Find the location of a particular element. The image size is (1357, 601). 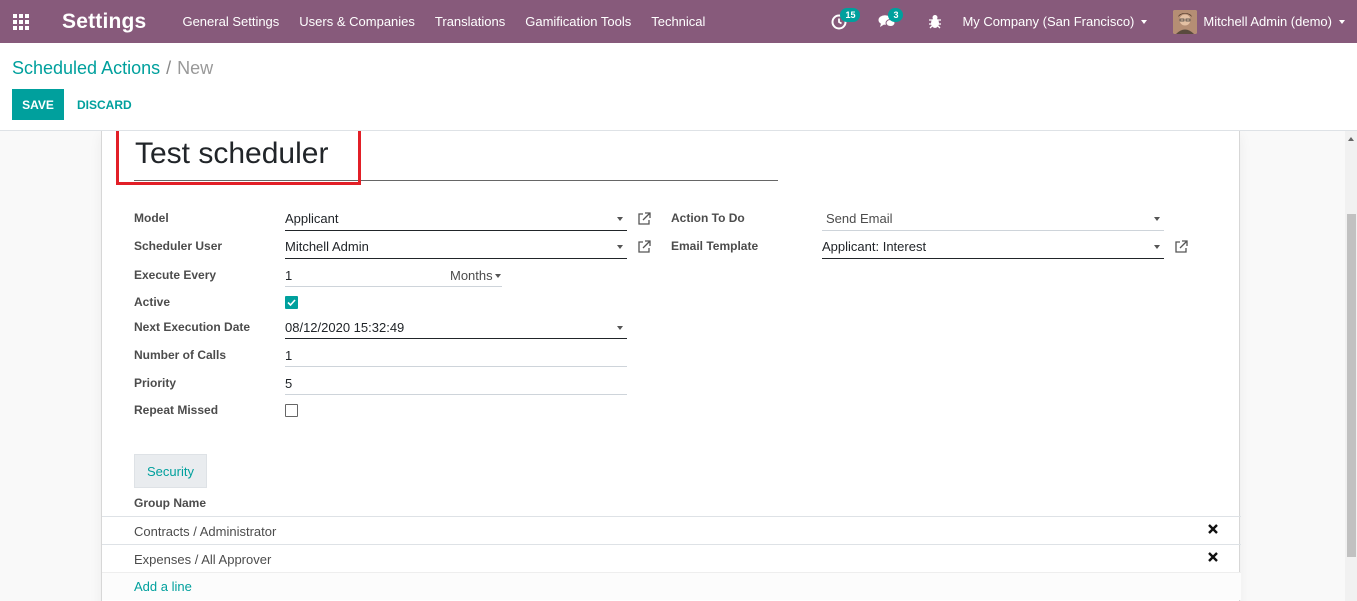

menu-technical: Technical is located at coordinates (678, 21).